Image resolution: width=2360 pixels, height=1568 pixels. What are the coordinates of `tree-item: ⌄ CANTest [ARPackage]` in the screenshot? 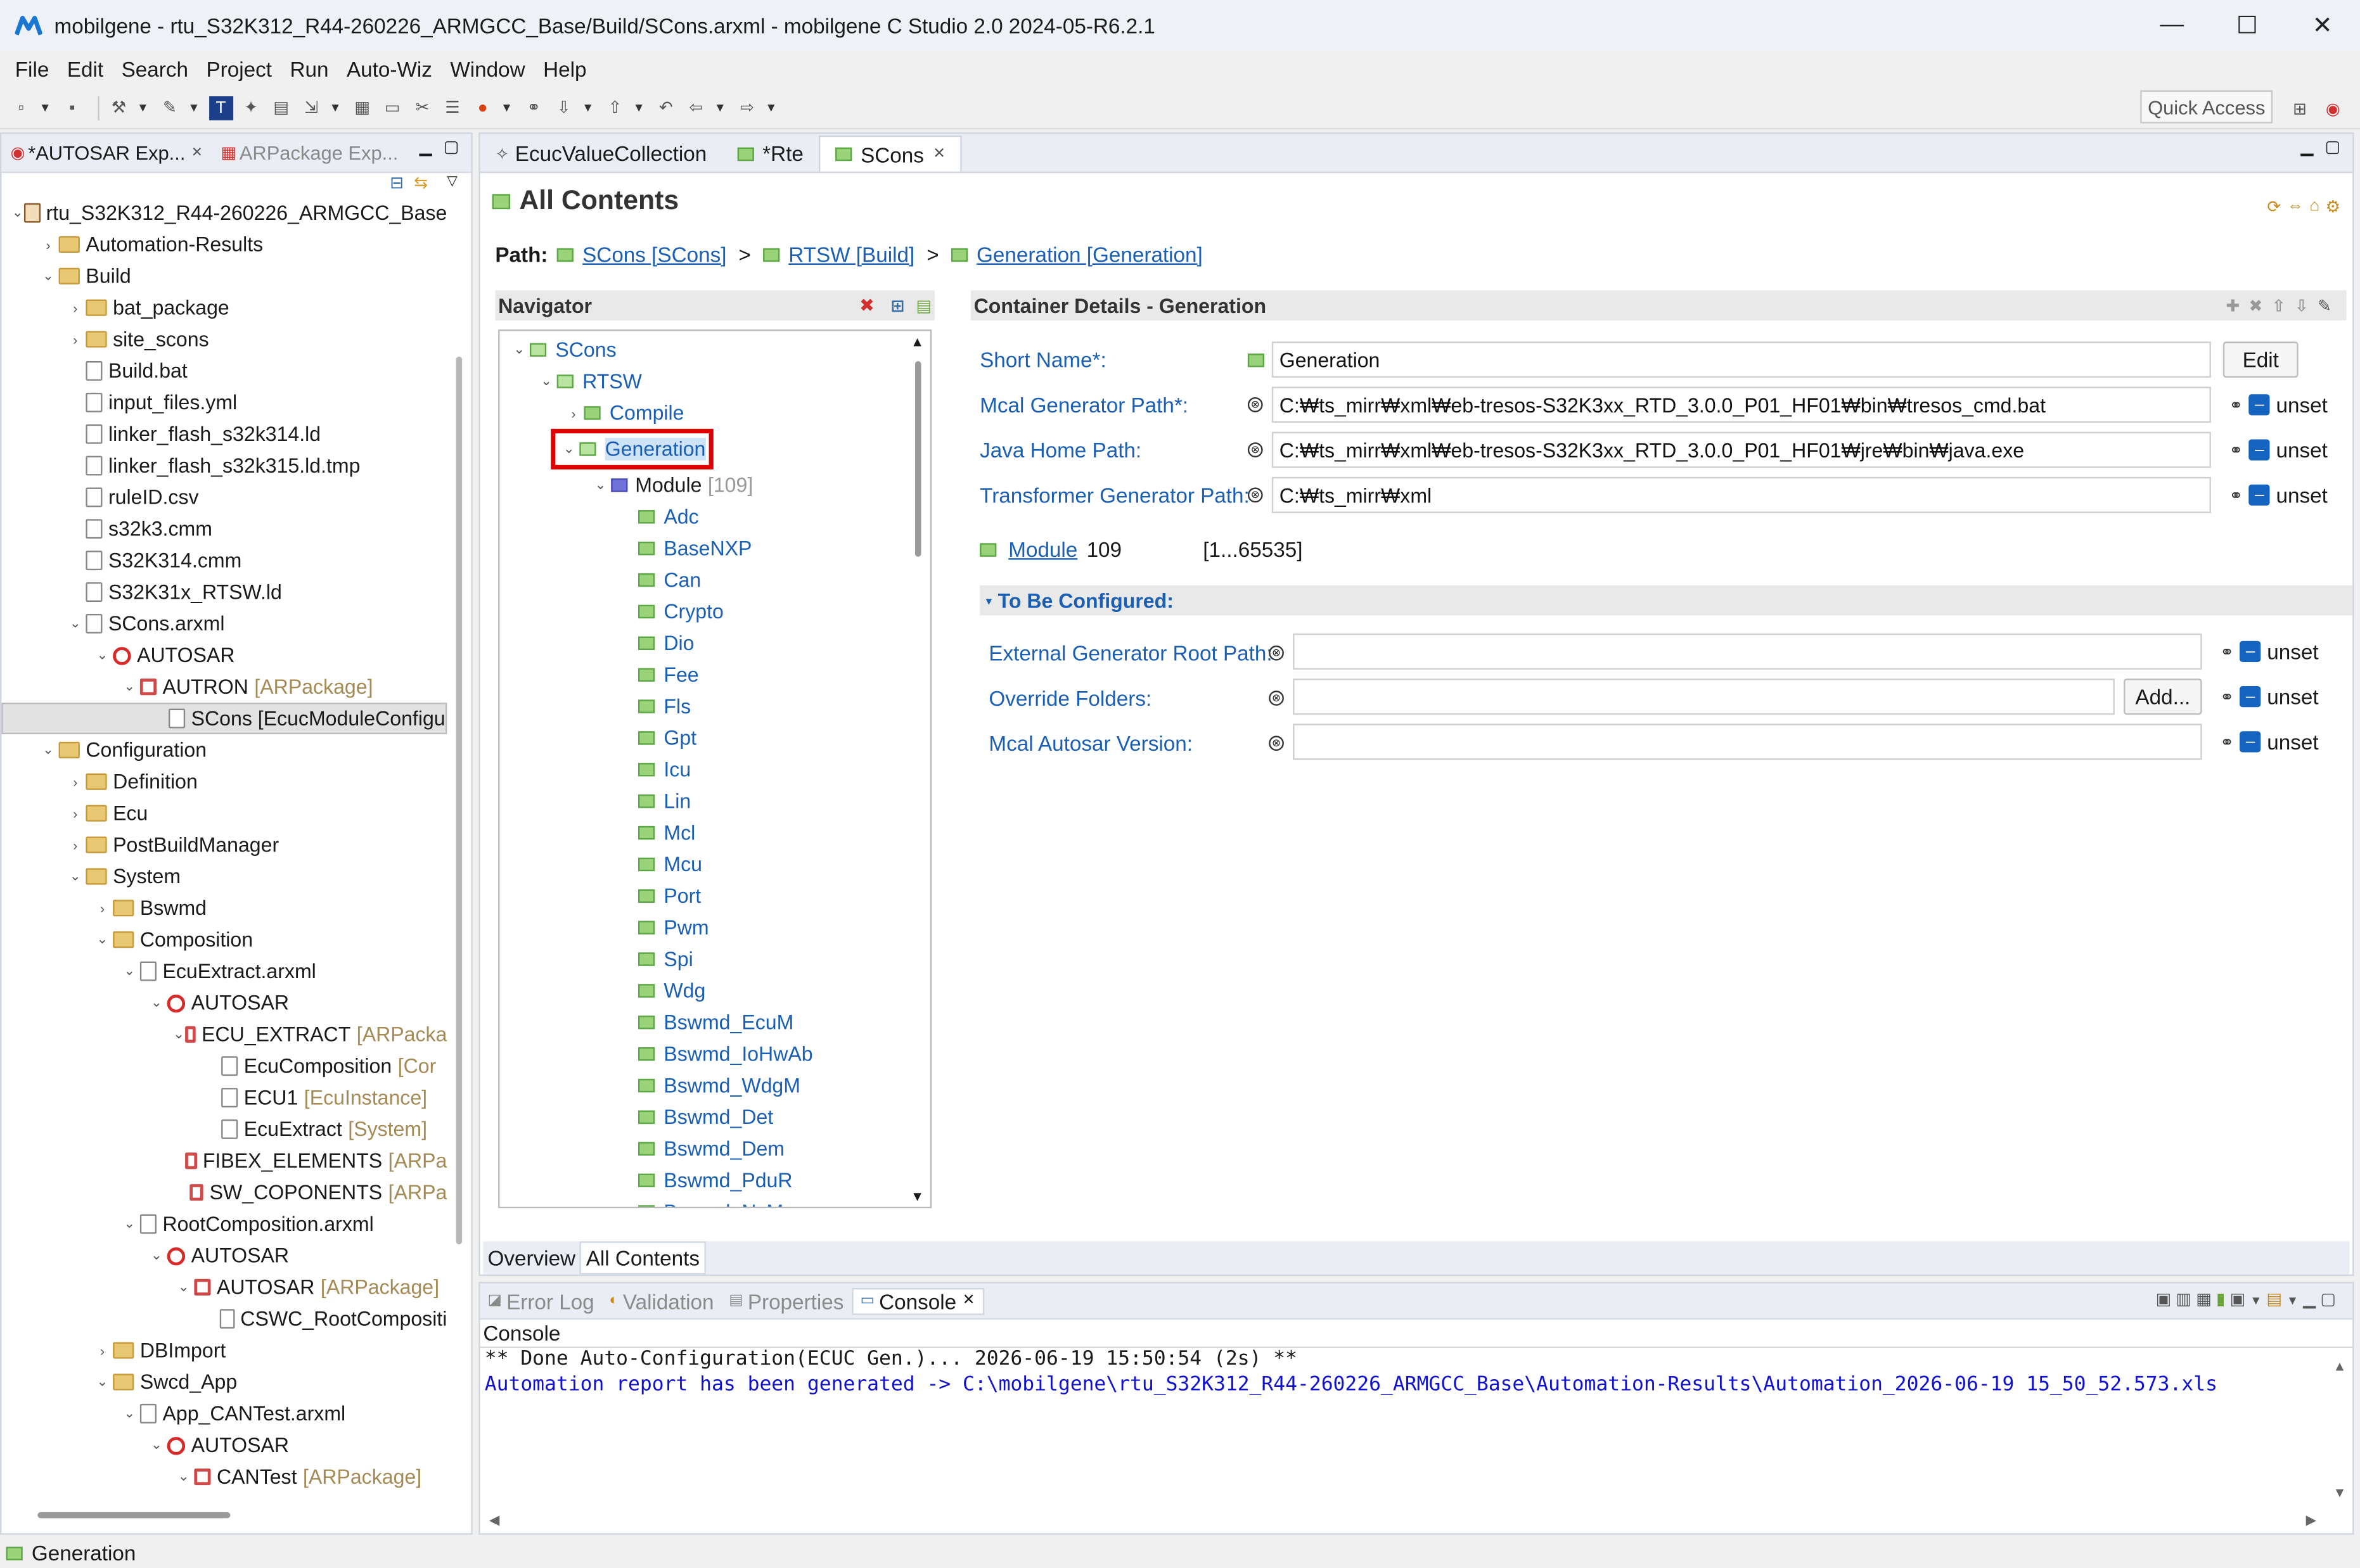 It's located at (224, 1477).